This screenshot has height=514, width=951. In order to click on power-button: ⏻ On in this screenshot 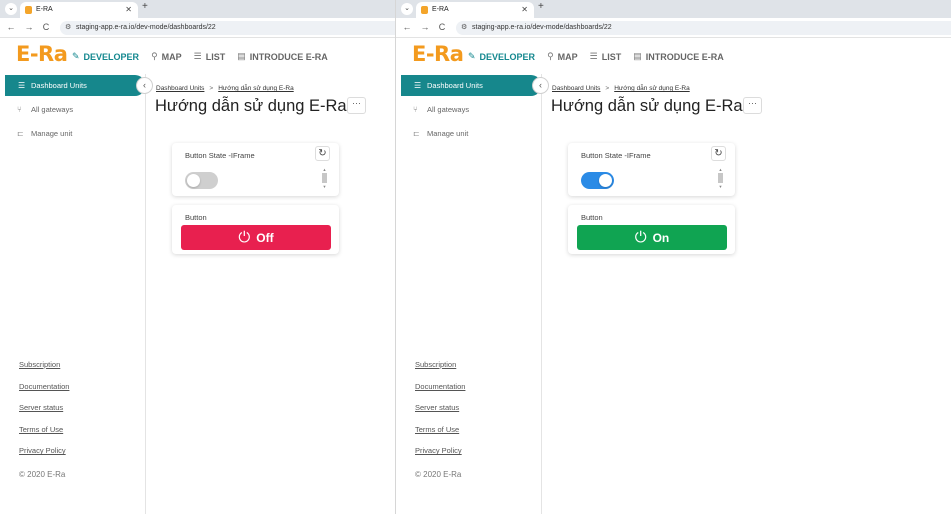, I will do `click(652, 237)`.